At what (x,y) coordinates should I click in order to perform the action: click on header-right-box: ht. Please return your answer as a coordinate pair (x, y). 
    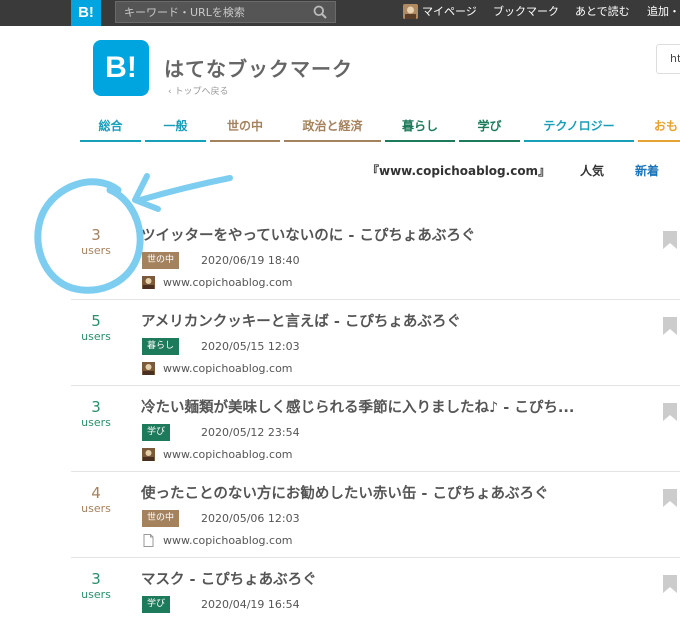
    Looking at the image, I should click on (668, 59).